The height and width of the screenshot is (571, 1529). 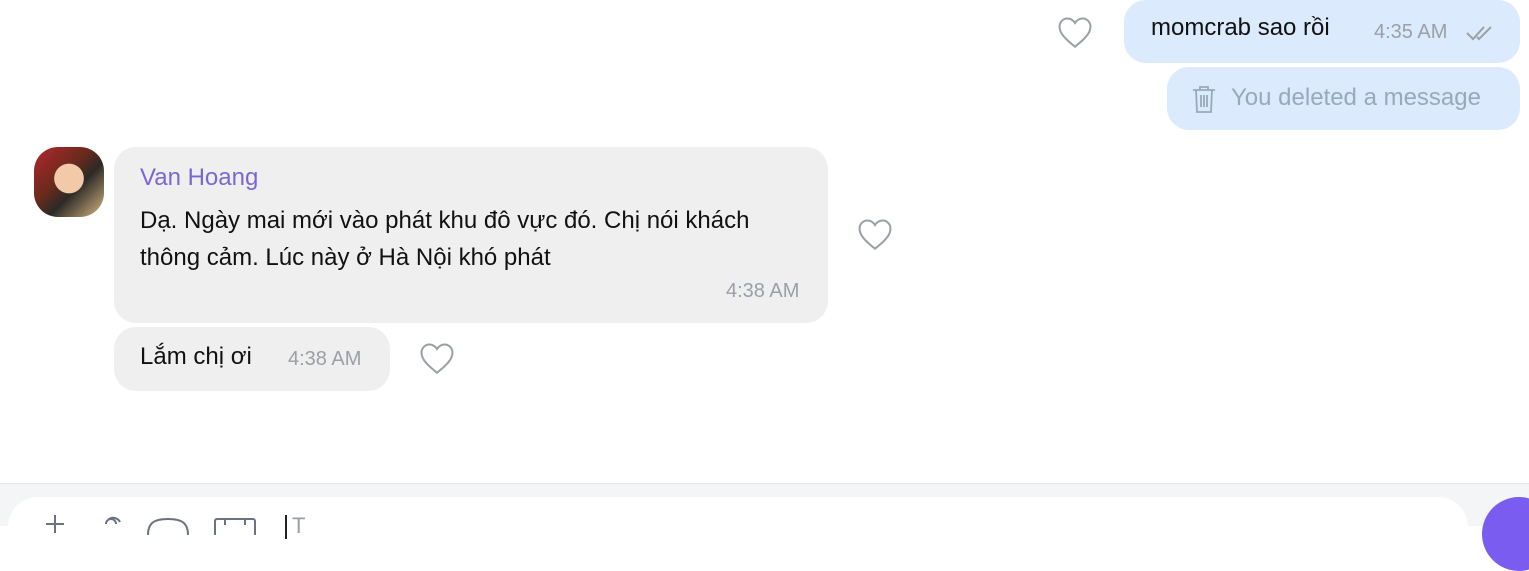 I want to click on double-check-icon, so click(x=1482, y=33).